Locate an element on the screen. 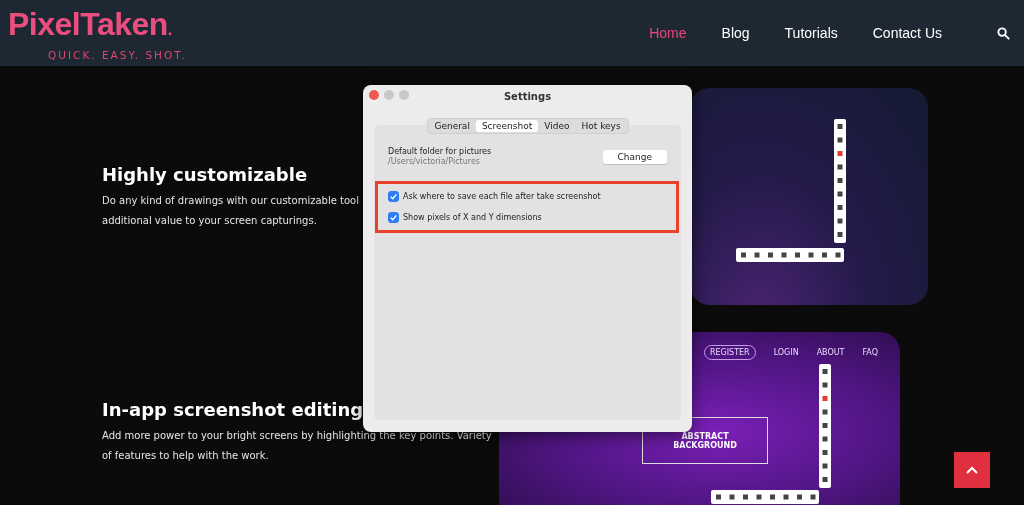 The height and width of the screenshot is (505, 1024). logo-tagline: QUICK. EASY. SHOT. is located at coordinates (117, 55).